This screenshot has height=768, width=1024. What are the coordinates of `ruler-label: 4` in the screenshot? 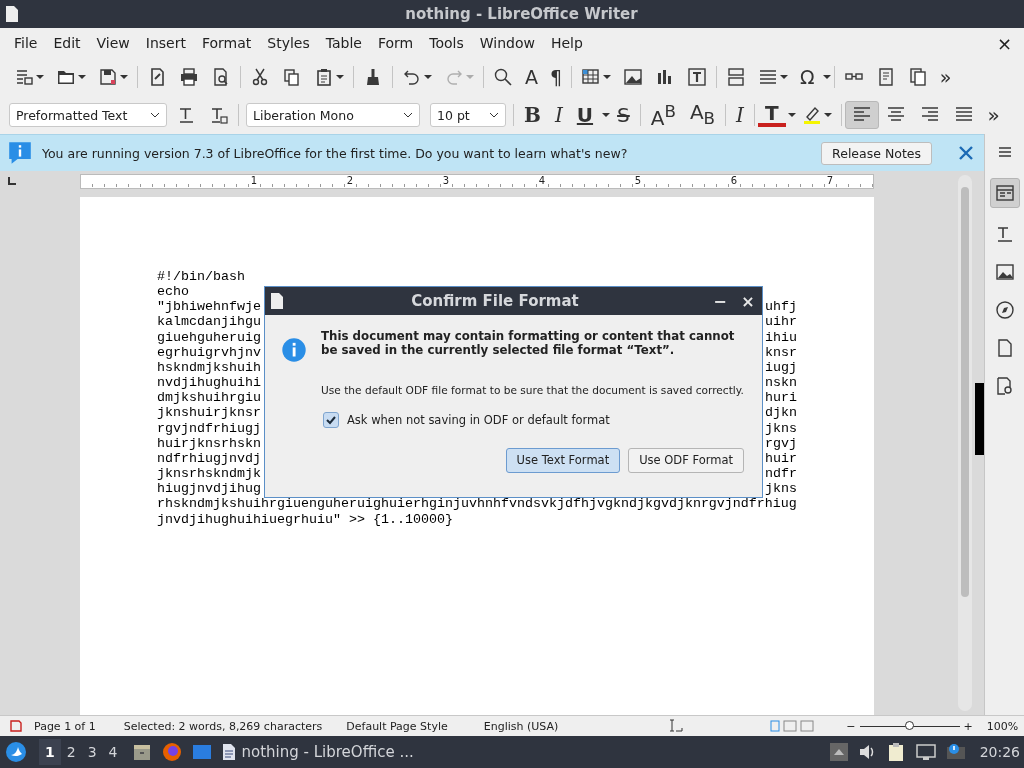 It's located at (542, 181).